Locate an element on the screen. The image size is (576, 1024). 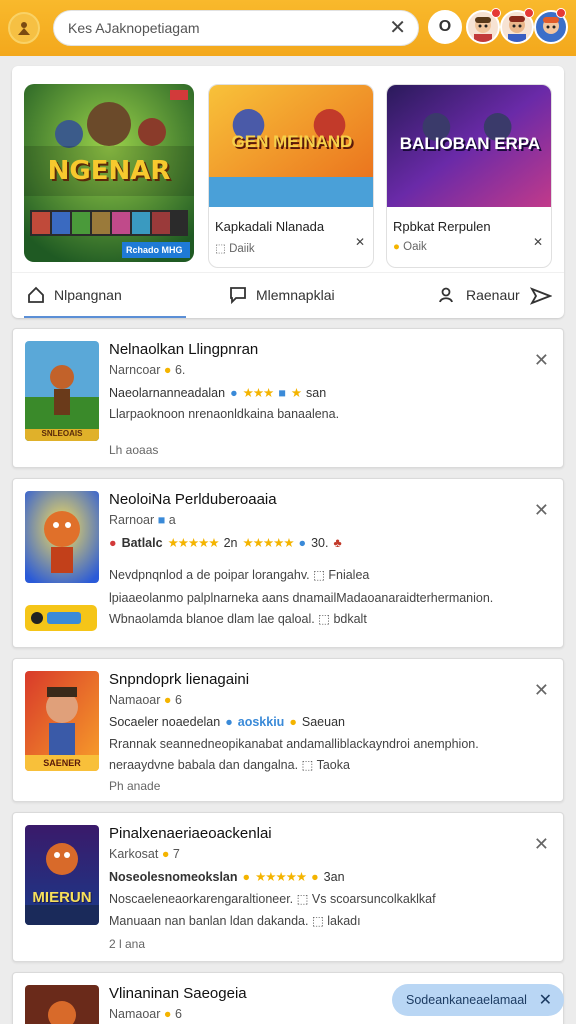
post-meta: Noseolesnomeokslan ● ★★★★★ ● 3an is located at coordinates (227, 877).